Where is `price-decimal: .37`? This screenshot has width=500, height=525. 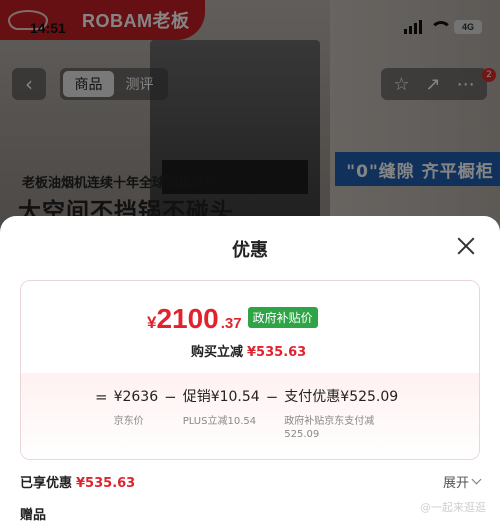
price-decimal: .37 is located at coordinates (231, 323).